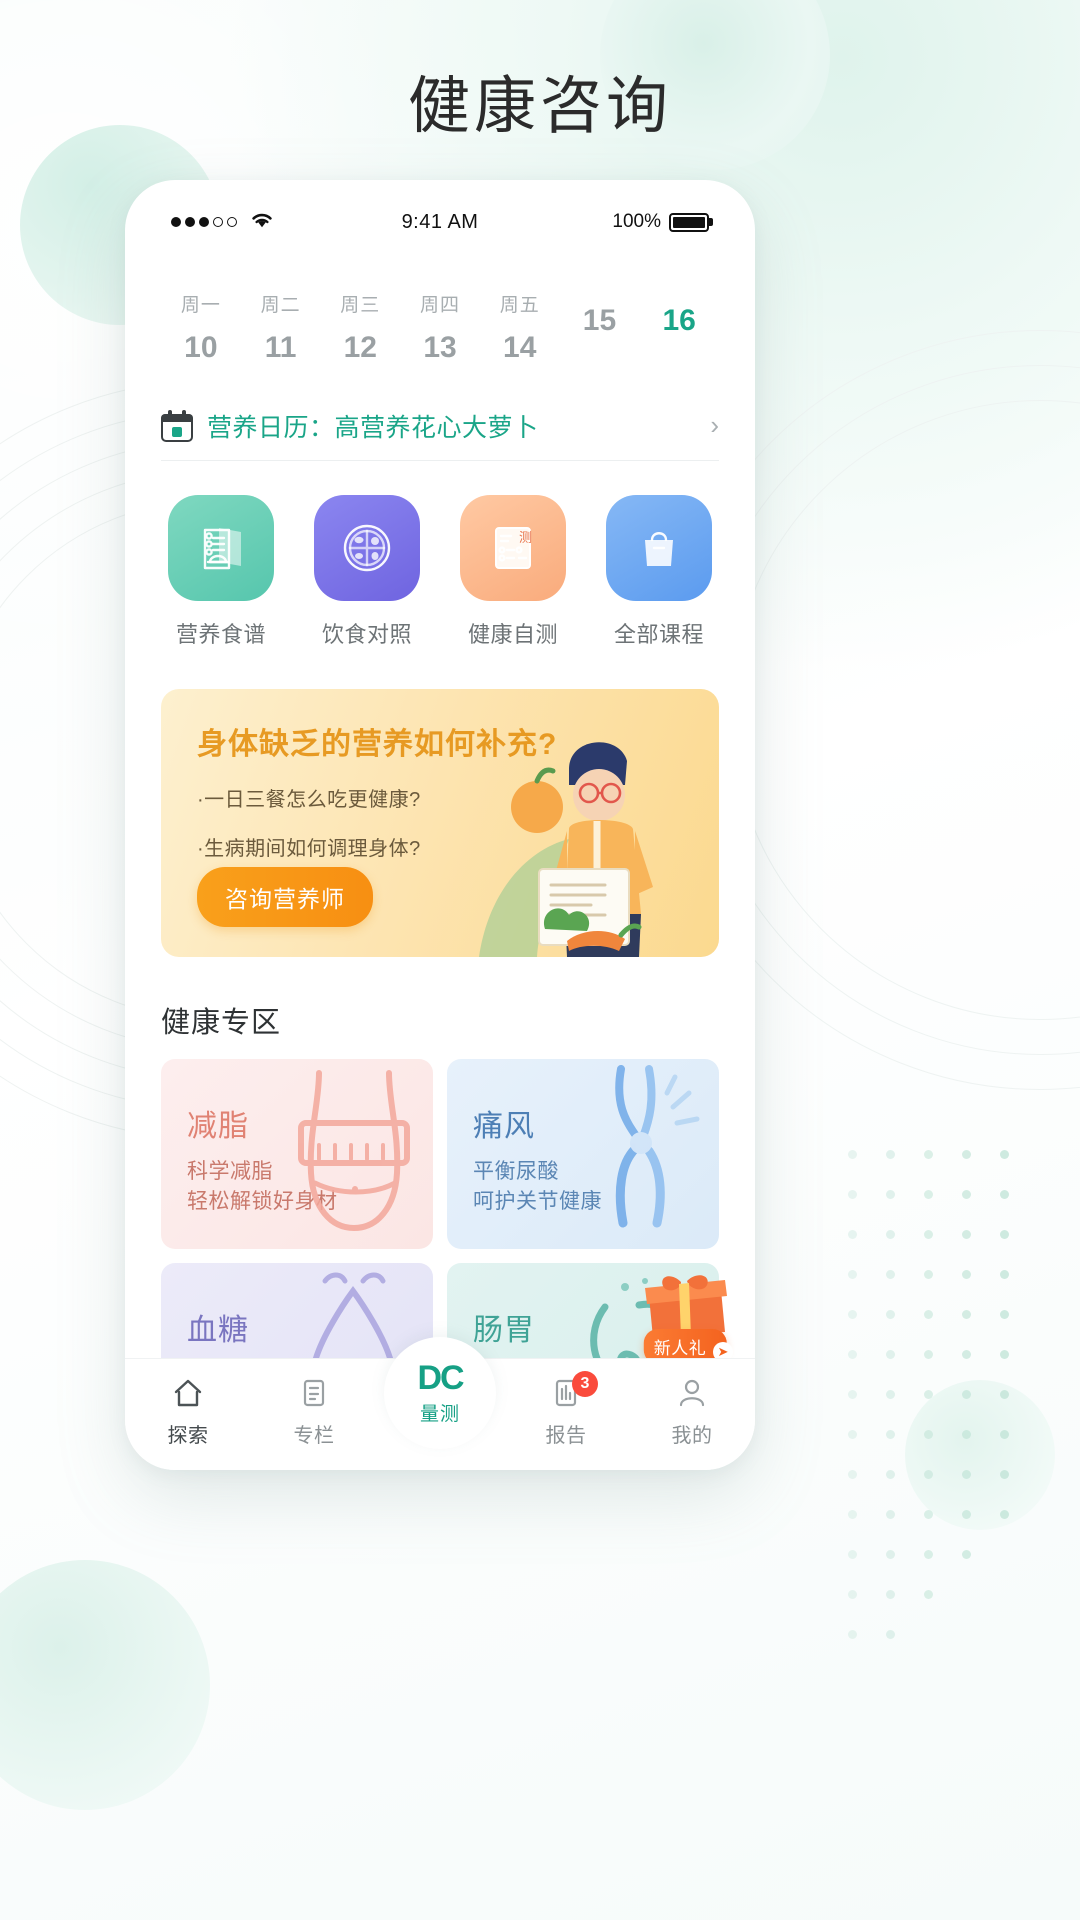 The height and width of the screenshot is (1920, 1080). I want to click on day-number: 11, so click(280, 347).